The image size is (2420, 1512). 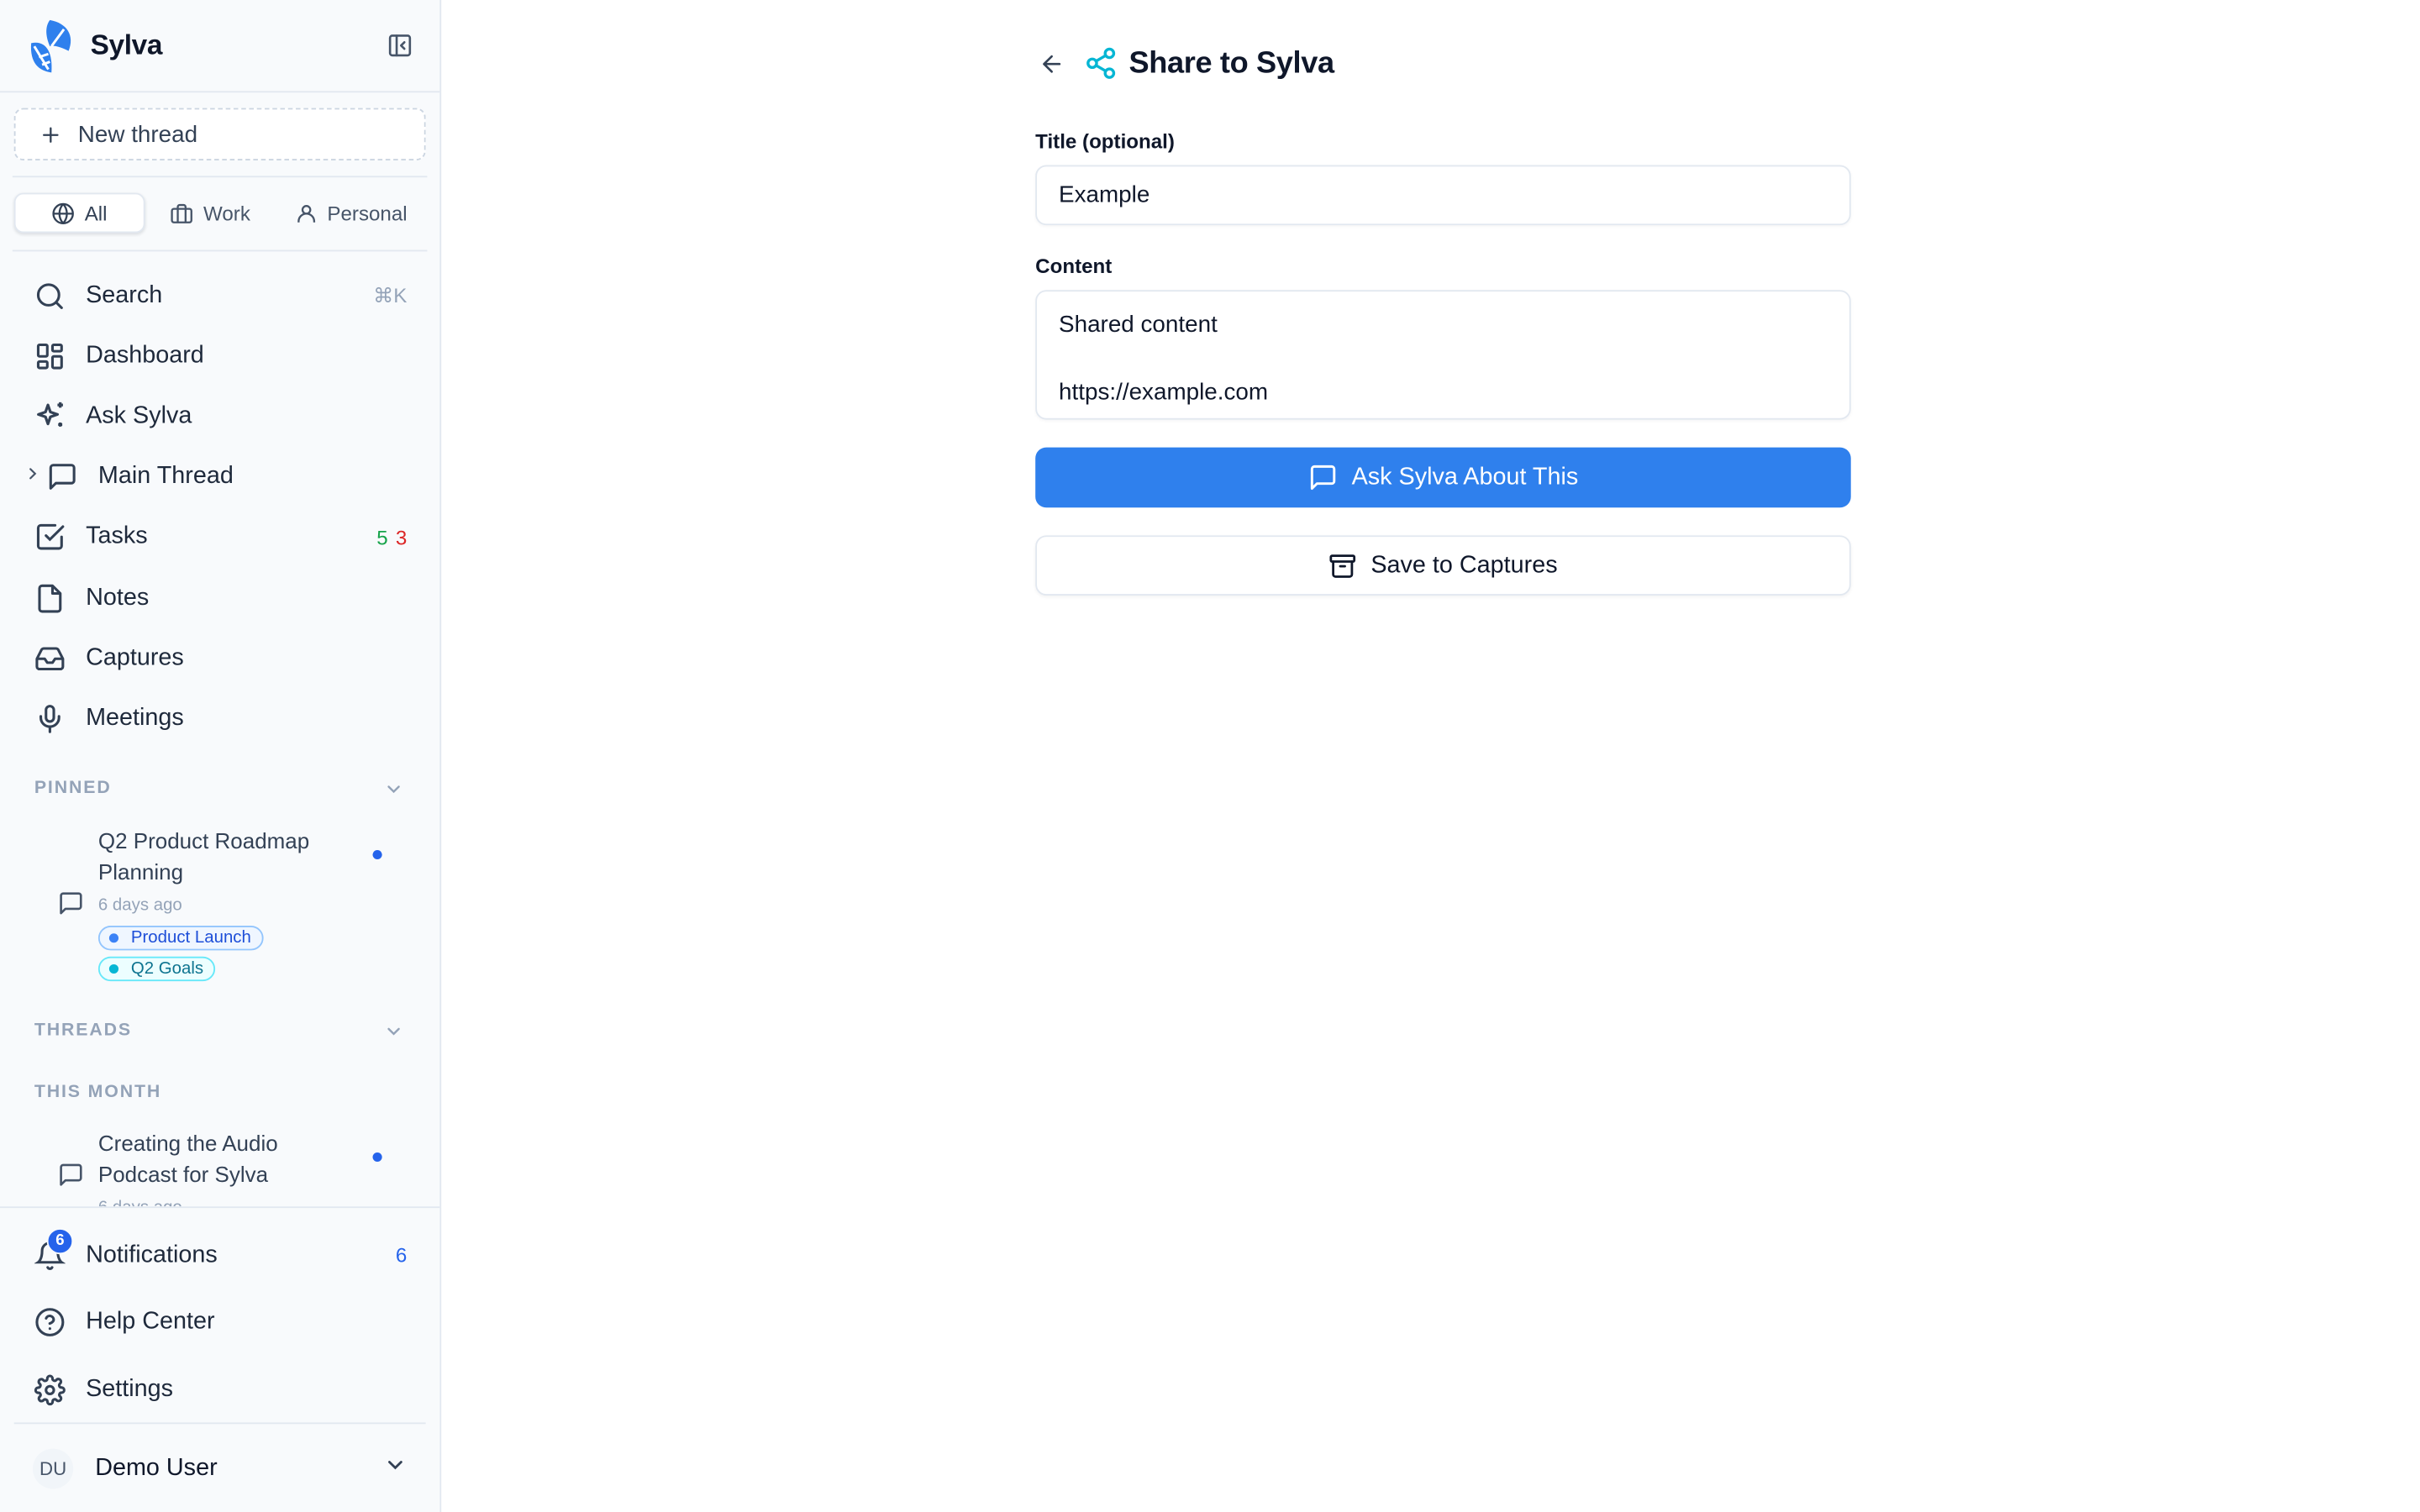 What do you see at coordinates (1105, 141) in the screenshot?
I see `title-field-label: Title (optional)` at bounding box center [1105, 141].